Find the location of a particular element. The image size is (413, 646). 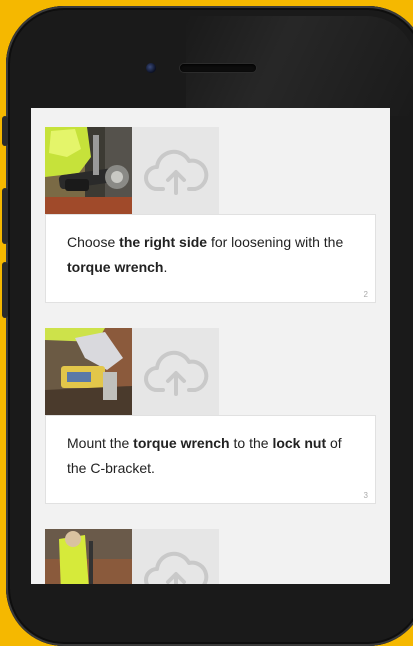

earpiece-speaker is located at coordinates (218, 68).